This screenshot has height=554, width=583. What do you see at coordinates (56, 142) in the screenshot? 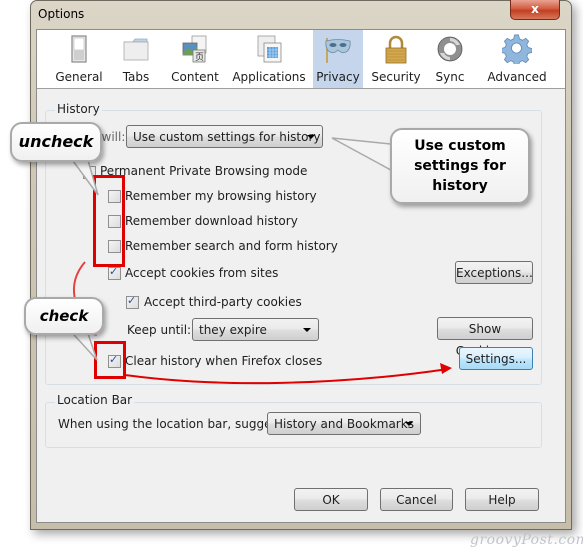
I see `uncheck-callout: uncheck` at bounding box center [56, 142].